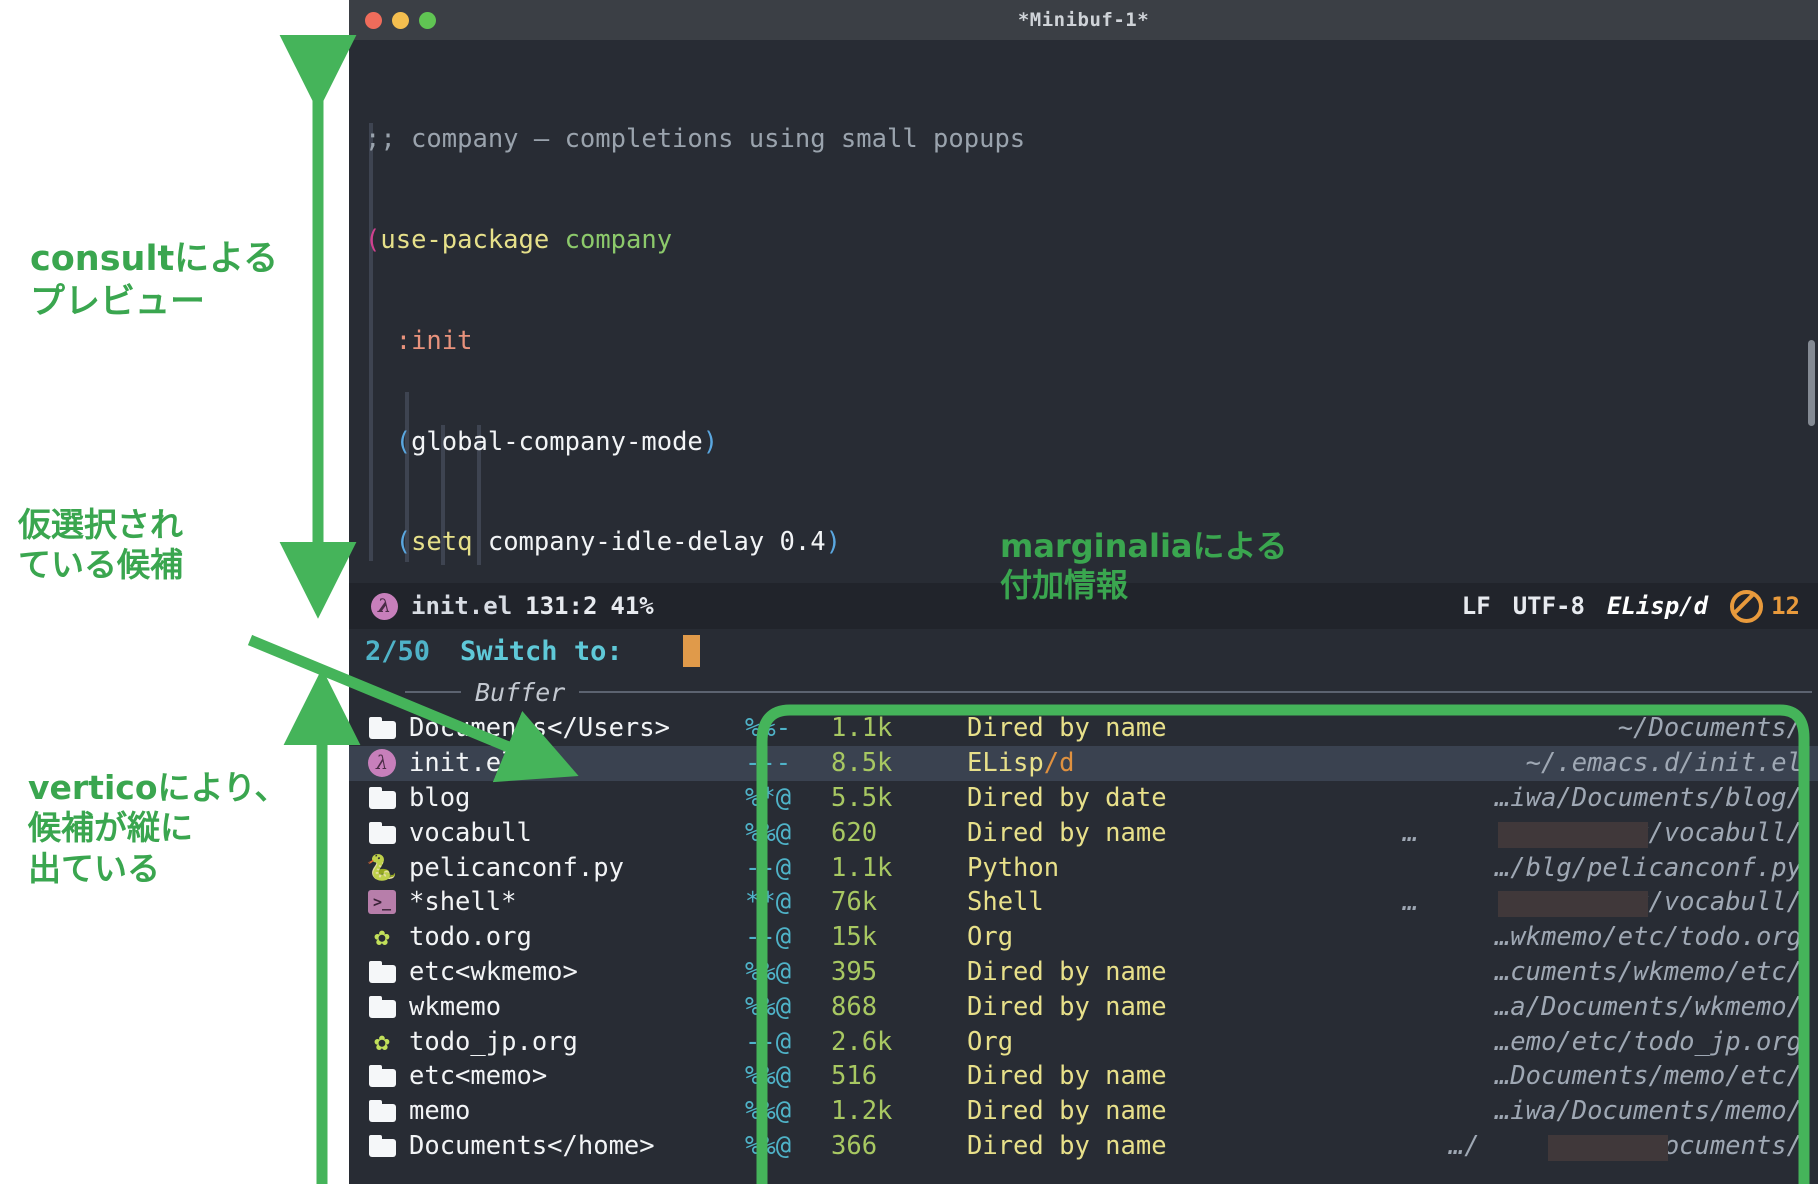 The image size is (1818, 1184). Describe the element at coordinates (470, 937) in the screenshot. I see `candidate-name: todo.org` at that location.